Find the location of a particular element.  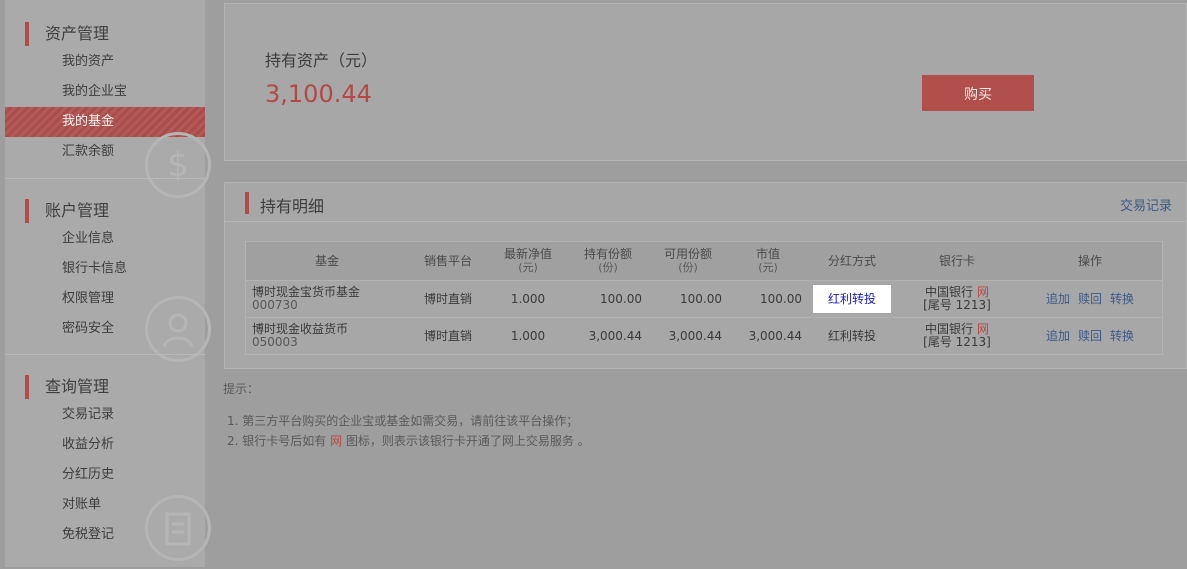

sidebar-item-dividend-history: 分红历史 is located at coordinates (105, 475).